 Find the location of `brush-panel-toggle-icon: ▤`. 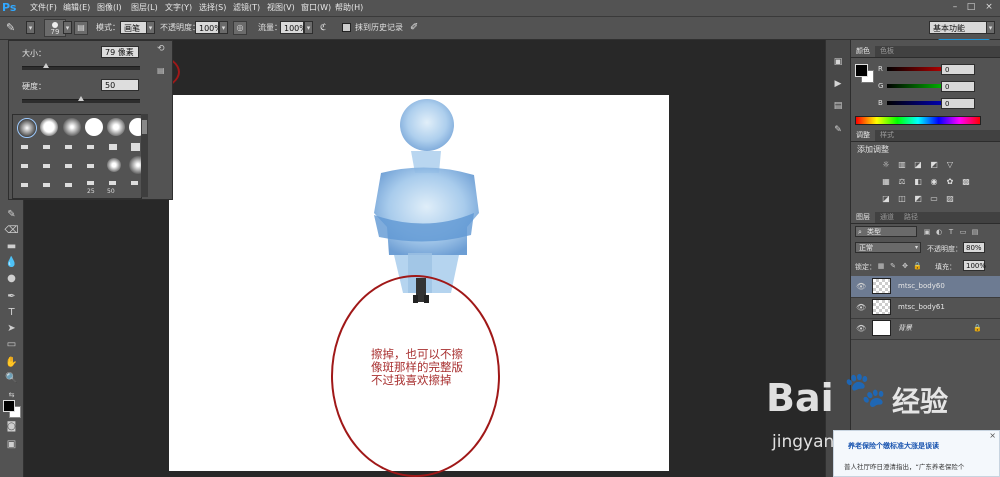

brush-panel-toggle-icon: ▤ is located at coordinates (81, 28).